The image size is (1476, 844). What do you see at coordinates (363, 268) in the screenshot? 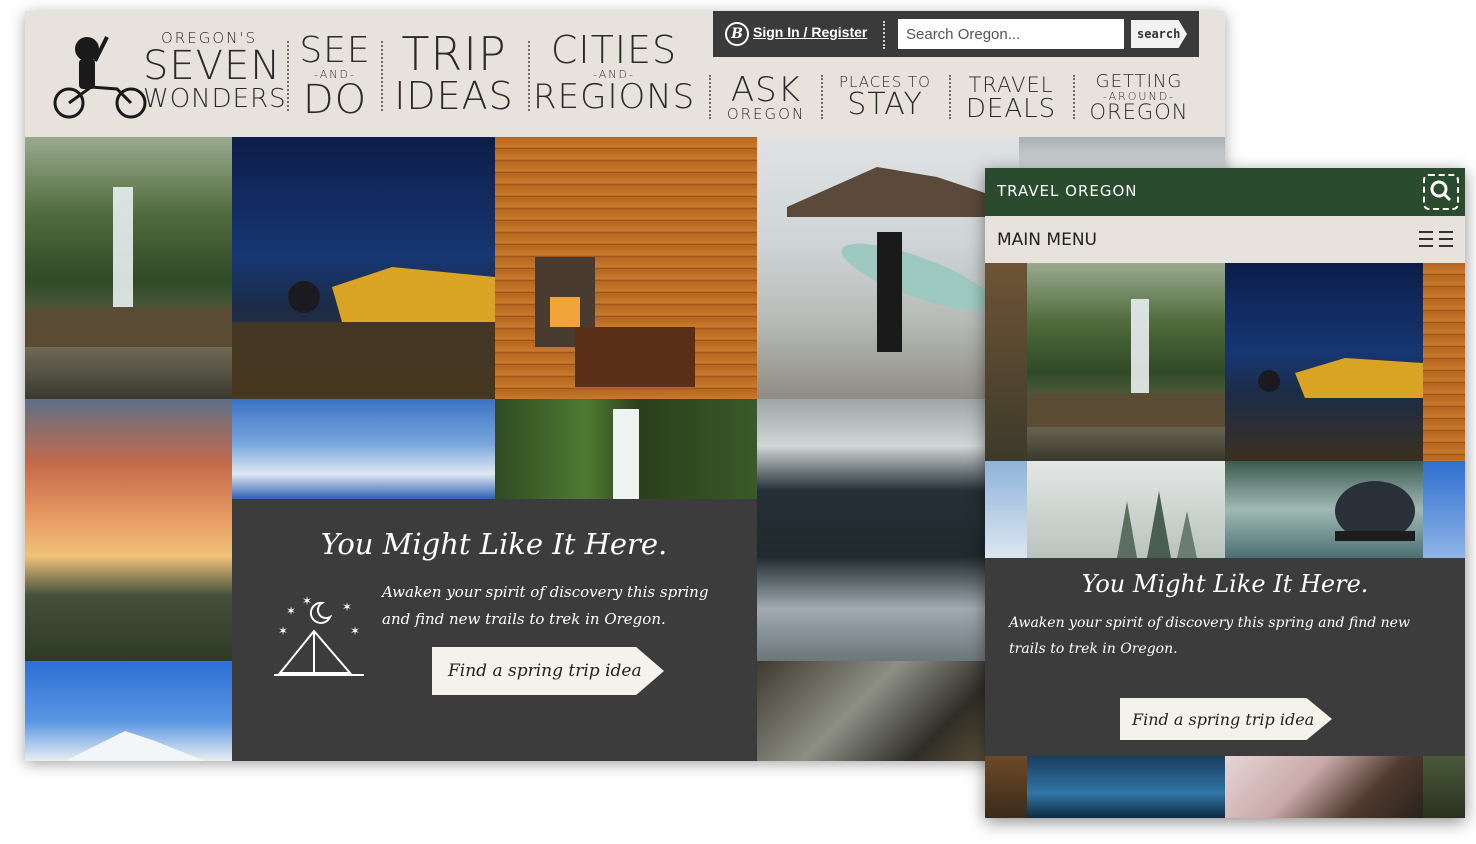
I see `photo-night-rock` at bounding box center [363, 268].